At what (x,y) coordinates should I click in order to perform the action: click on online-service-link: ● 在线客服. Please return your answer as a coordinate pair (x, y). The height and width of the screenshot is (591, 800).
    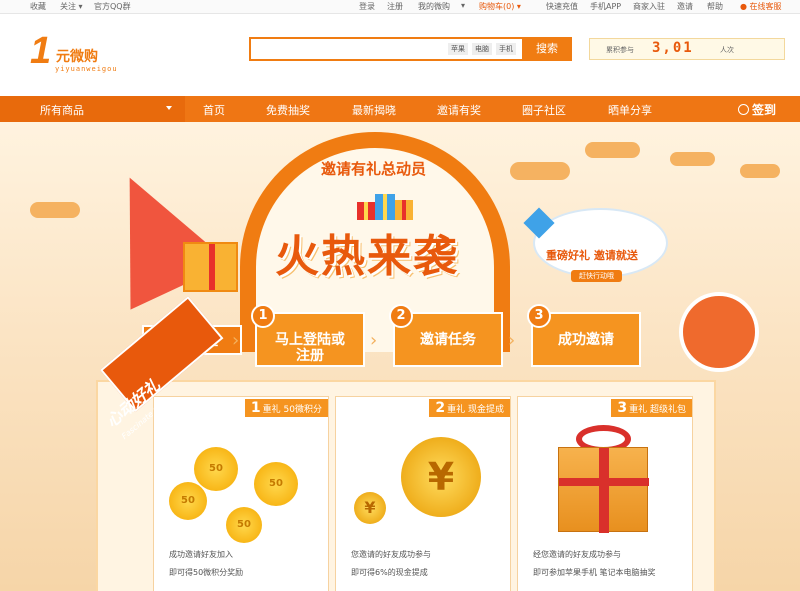
    Looking at the image, I should click on (761, 6).